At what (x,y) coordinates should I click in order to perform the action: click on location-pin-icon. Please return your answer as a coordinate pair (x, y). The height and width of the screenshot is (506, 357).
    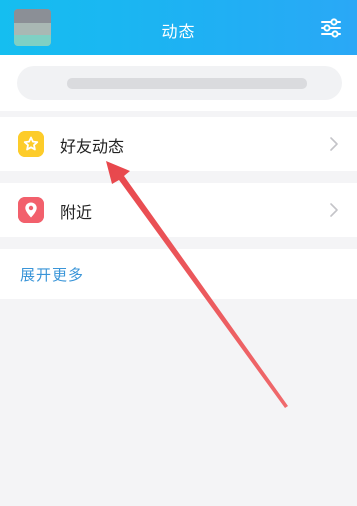
    Looking at the image, I should click on (31, 210).